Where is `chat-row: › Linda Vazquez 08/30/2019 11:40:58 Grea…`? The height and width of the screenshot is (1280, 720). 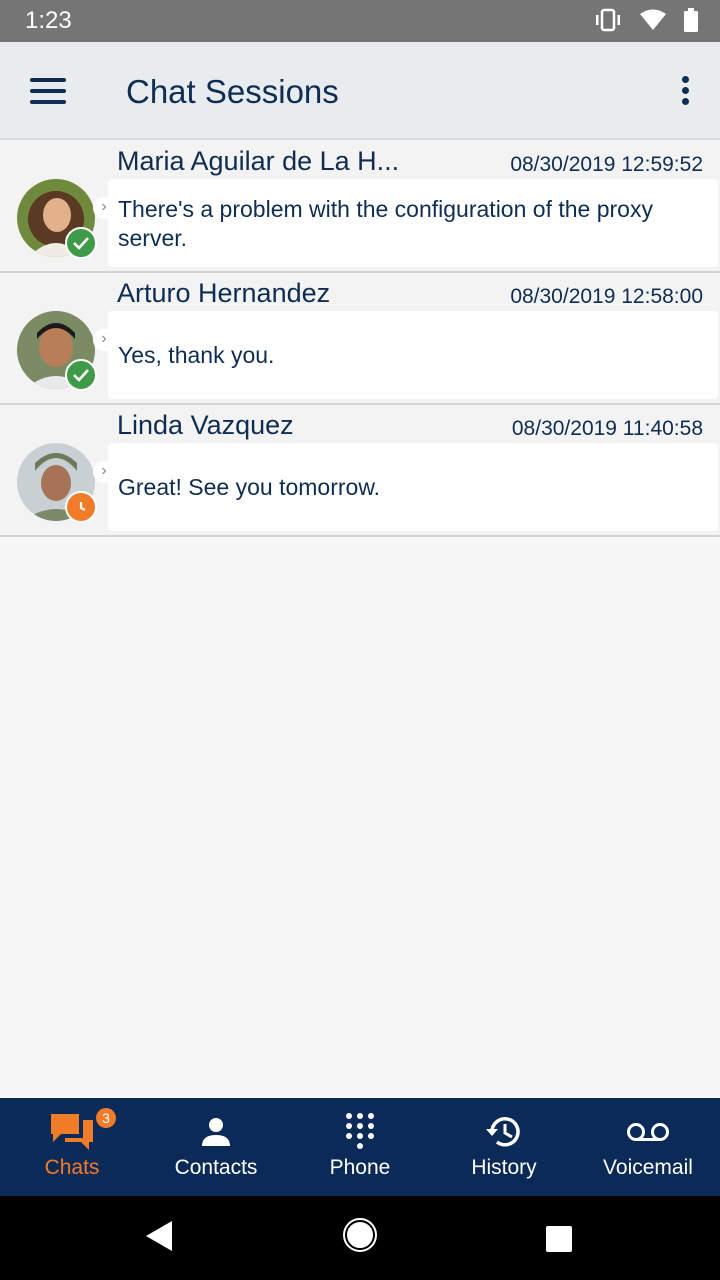 chat-row: › Linda Vazquez 08/30/2019 11:40:58 Grea… is located at coordinates (360, 471).